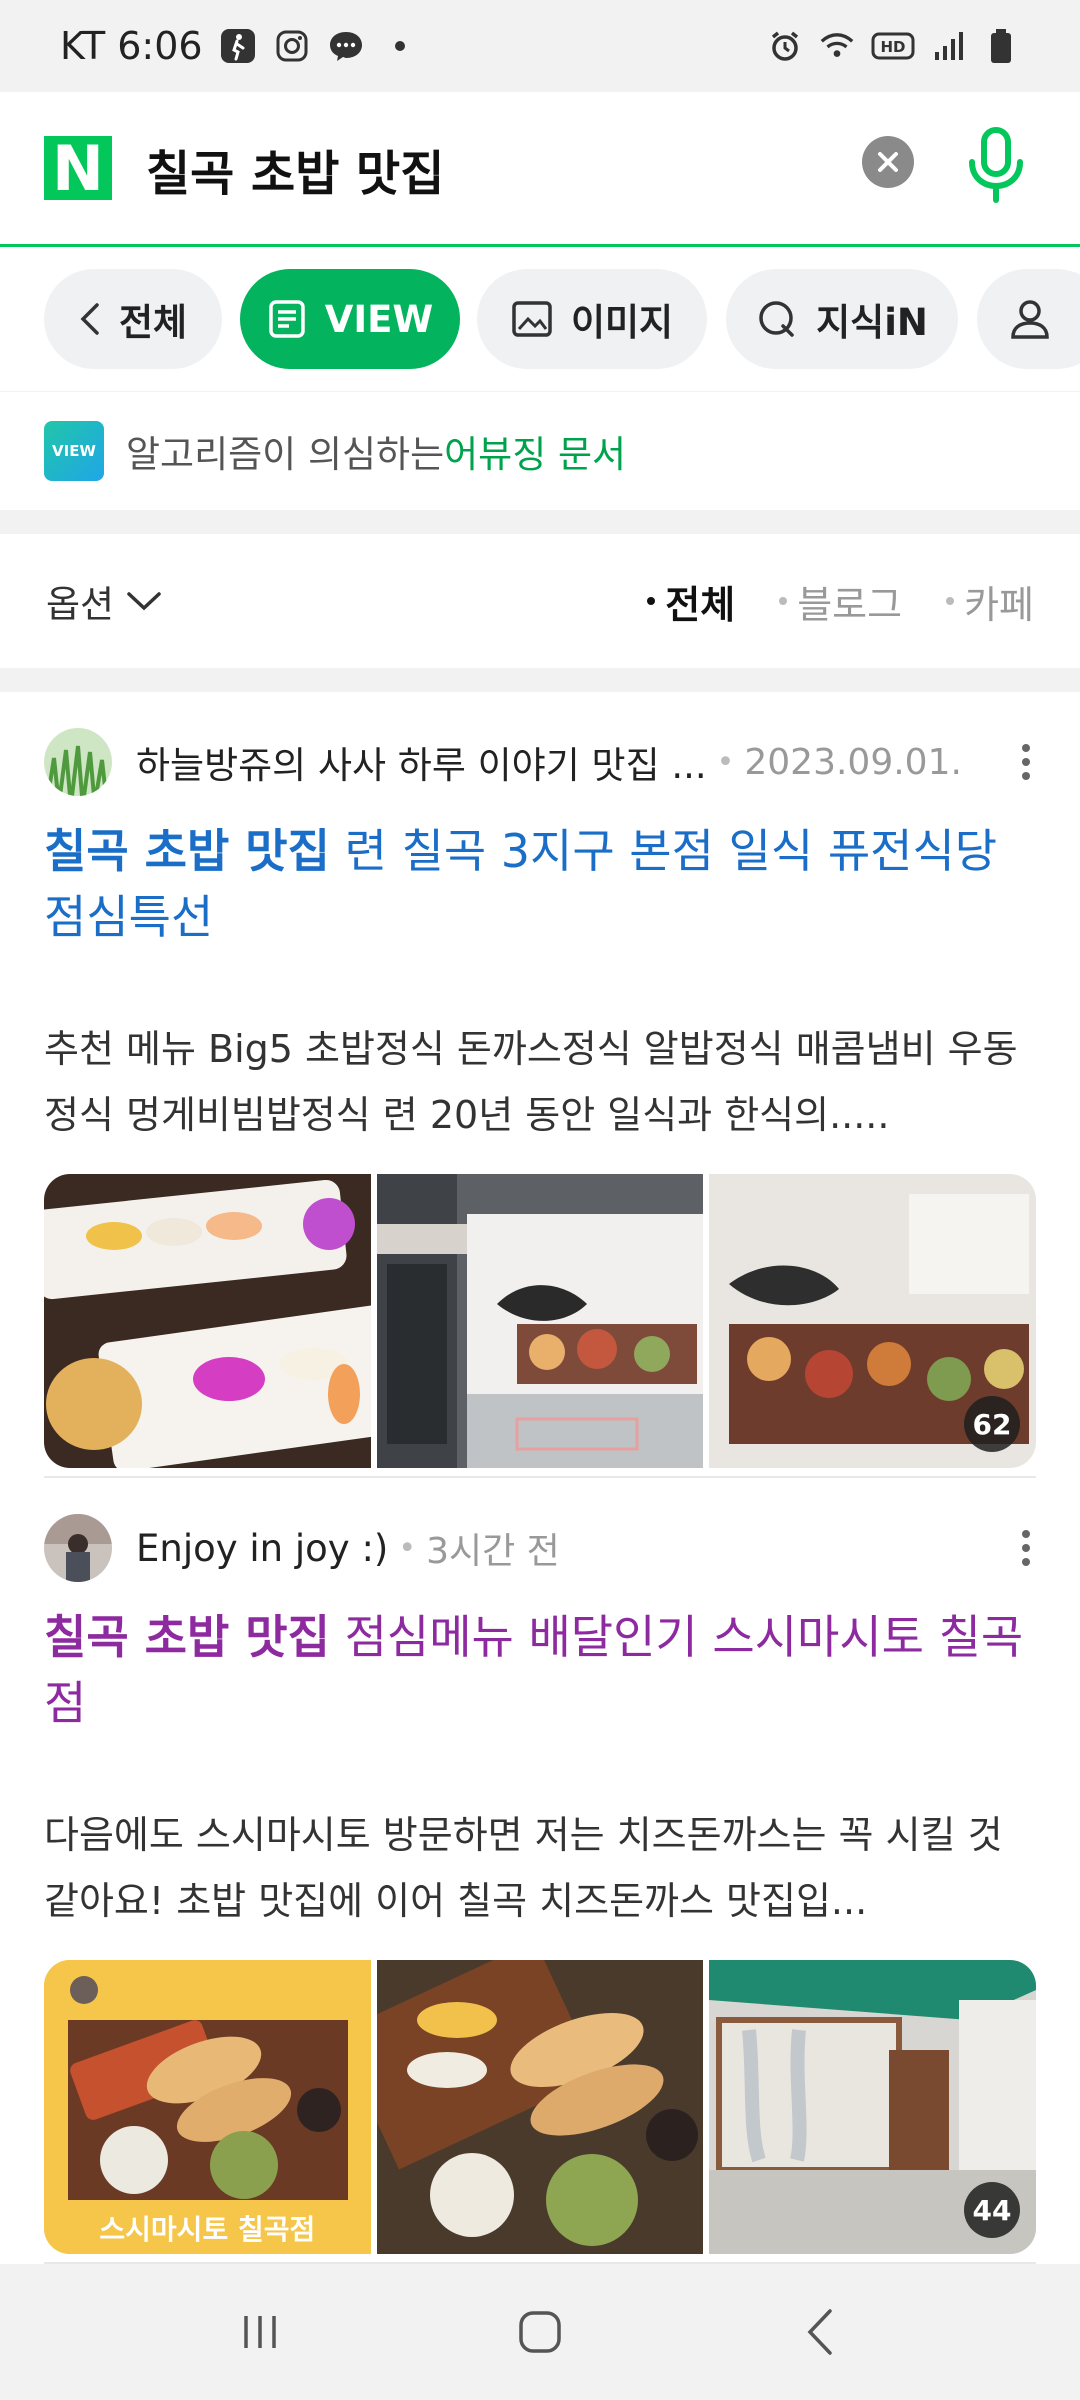  Describe the element at coordinates (853, 762) in the screenshot. I see `post-date: 2023.09.01.` at that location.